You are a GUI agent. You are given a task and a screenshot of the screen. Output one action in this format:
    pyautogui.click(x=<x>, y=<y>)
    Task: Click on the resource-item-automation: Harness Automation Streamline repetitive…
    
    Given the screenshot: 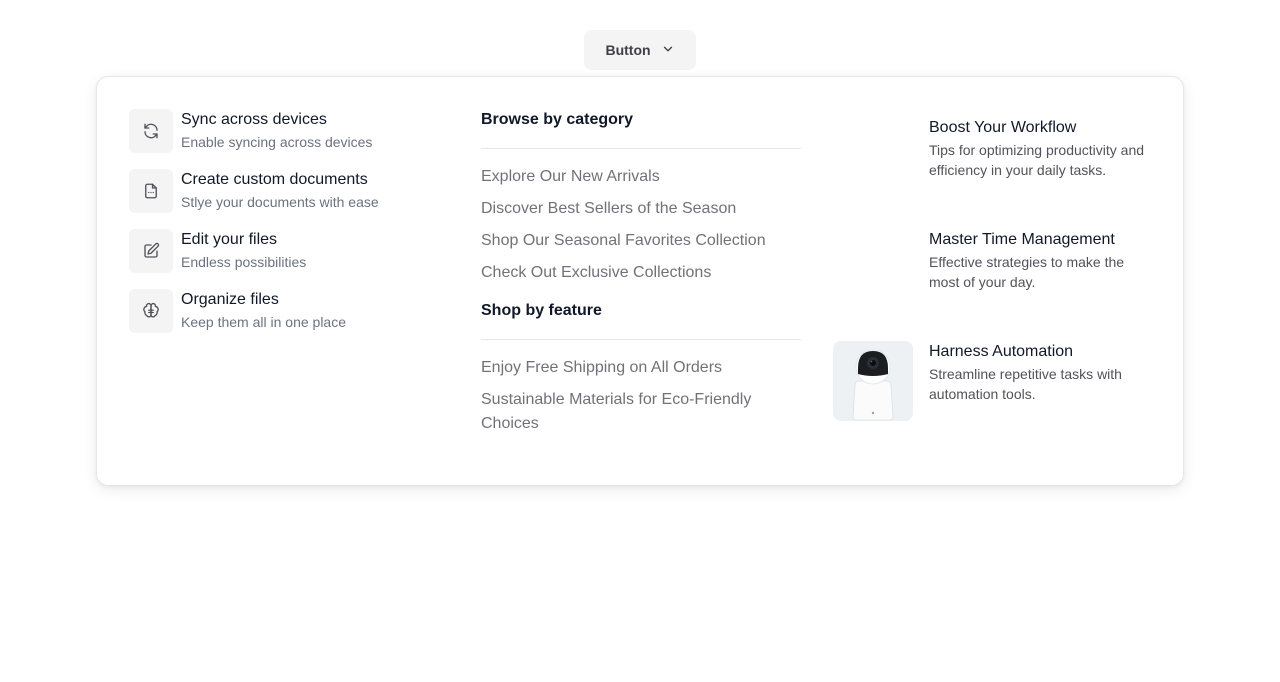 What is the action you would take?
    pyautogui.click(x=998, y=397)
    